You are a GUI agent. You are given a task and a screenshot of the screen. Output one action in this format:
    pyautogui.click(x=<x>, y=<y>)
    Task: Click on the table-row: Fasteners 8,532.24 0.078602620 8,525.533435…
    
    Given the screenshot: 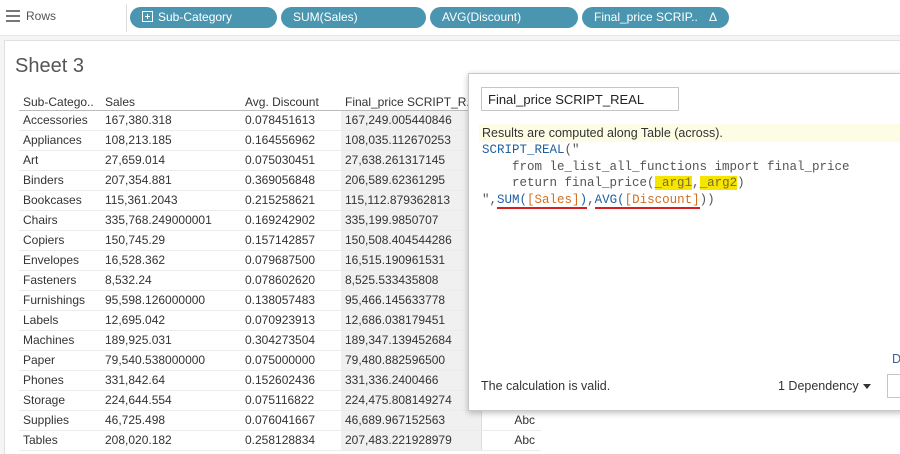 What is the action you would take?
    pyautogui.click(x=280, y=280)
    